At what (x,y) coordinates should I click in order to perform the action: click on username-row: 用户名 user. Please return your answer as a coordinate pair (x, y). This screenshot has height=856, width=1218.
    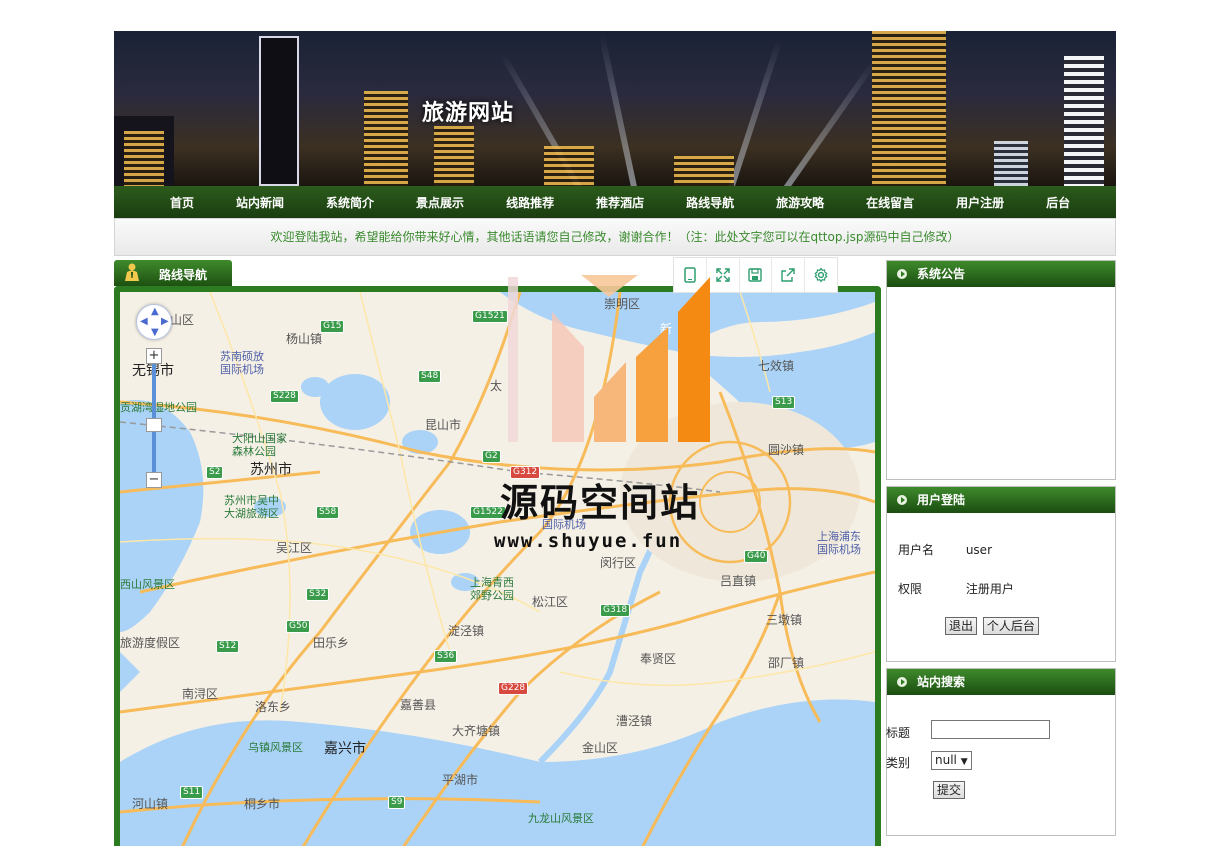
    Looking at the image, I should click on (945, 549).